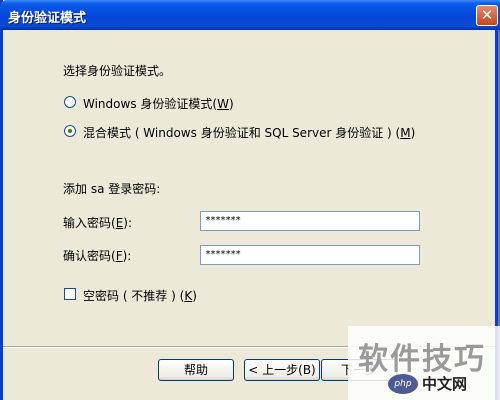 Image resolution: width=500 pixels, height=400 pixels. I want to click on prompt-text: 选择身份验证模式。, so click(117, 71).